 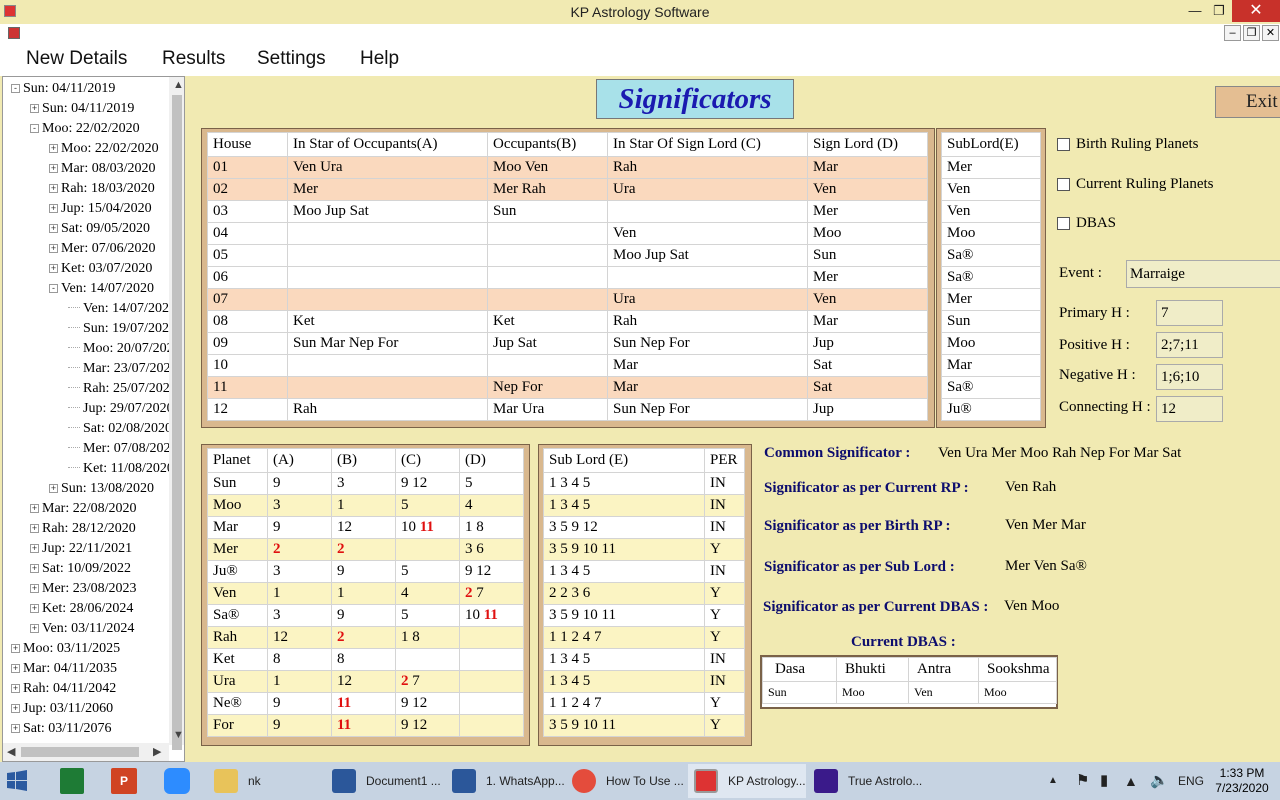 I want to click on menu-new-details: New Details, so click(x=76, y=59).